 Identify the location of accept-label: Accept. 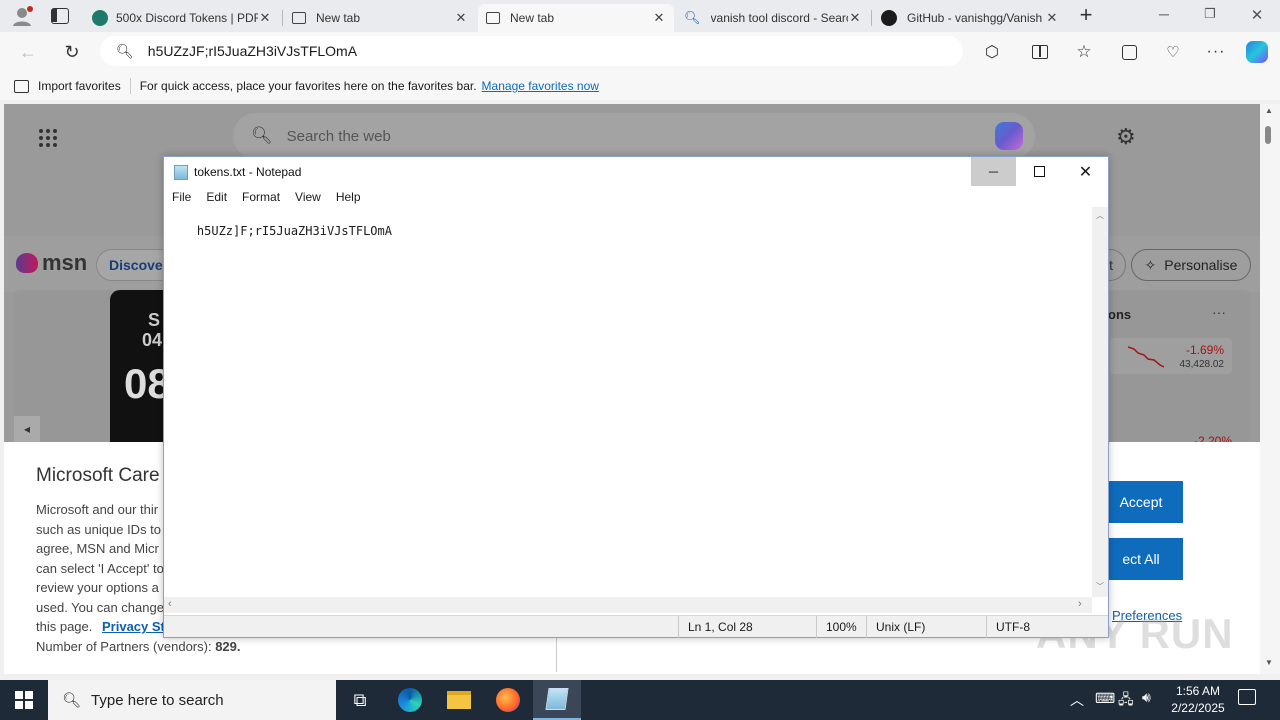
(1141, 502).